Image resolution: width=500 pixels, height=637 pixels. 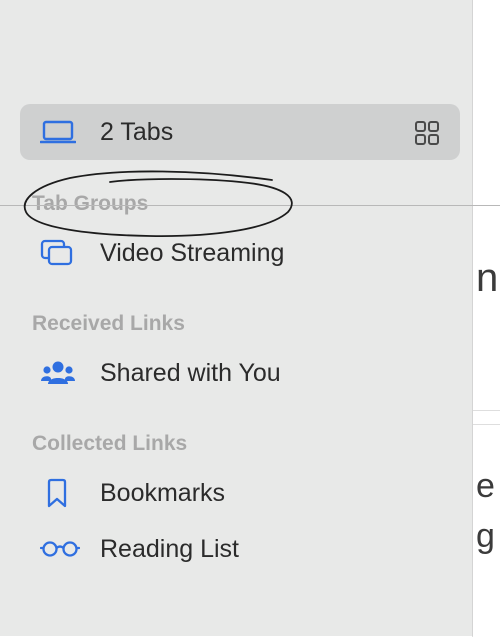 What do you see at coordinates (485, 537) in the screenshot?
I see `background-text-fragment: g` at bounding box center [485, 537].